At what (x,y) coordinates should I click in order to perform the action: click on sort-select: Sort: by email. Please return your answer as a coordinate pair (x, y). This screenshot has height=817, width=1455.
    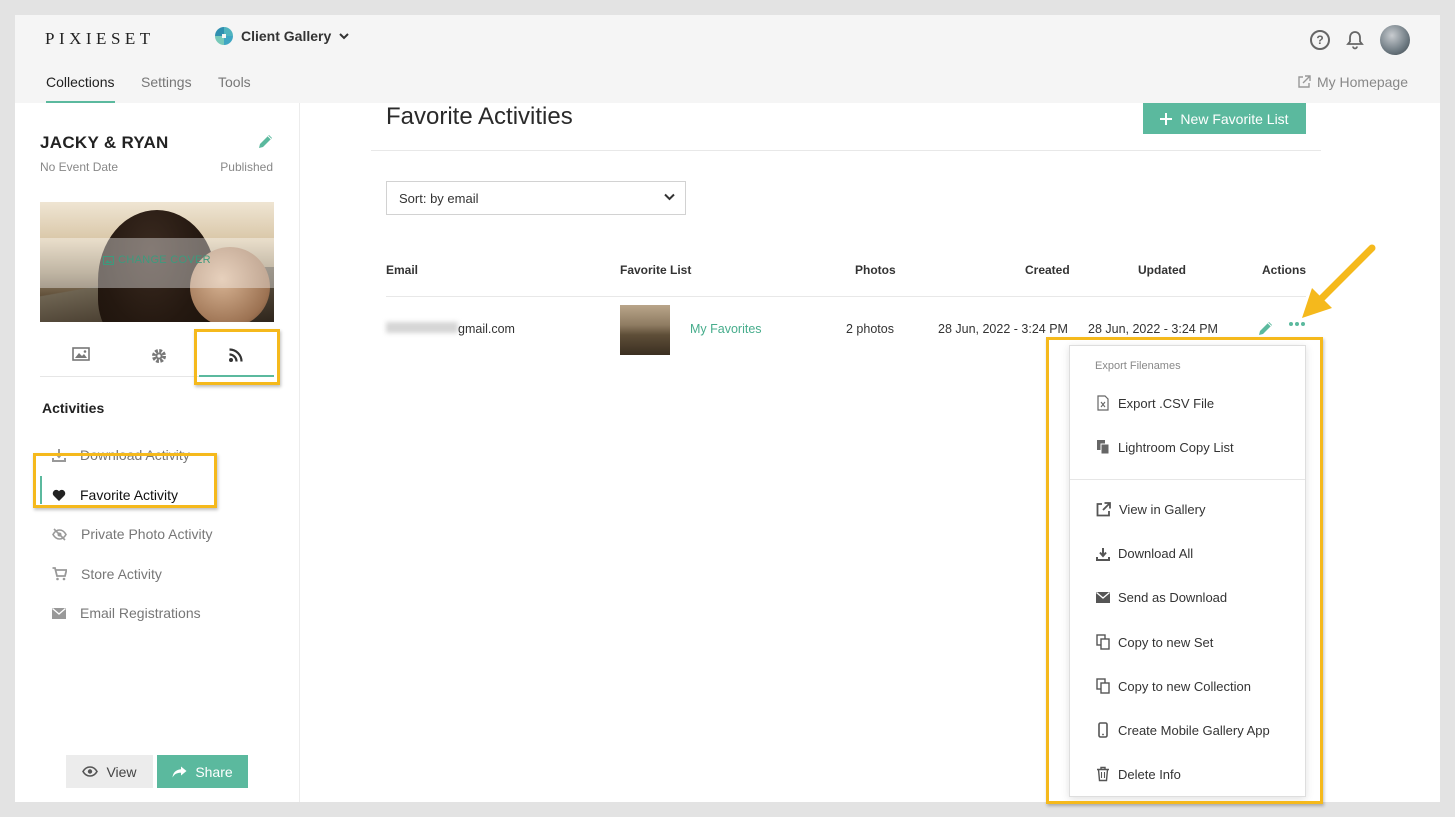
    Looking at the image, I should click on (536, 198).